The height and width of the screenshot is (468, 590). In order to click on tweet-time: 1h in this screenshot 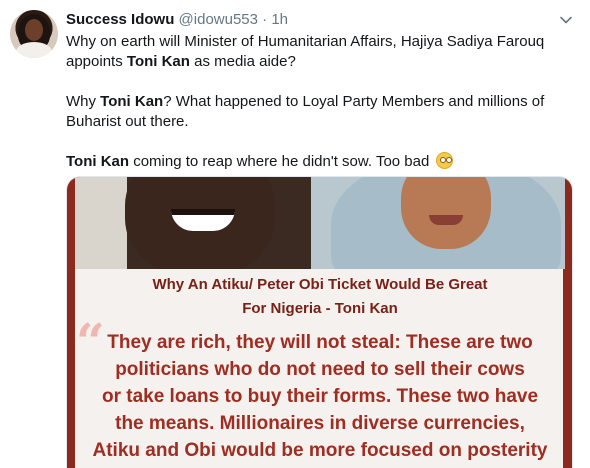, I will do `click(279, 19)`.